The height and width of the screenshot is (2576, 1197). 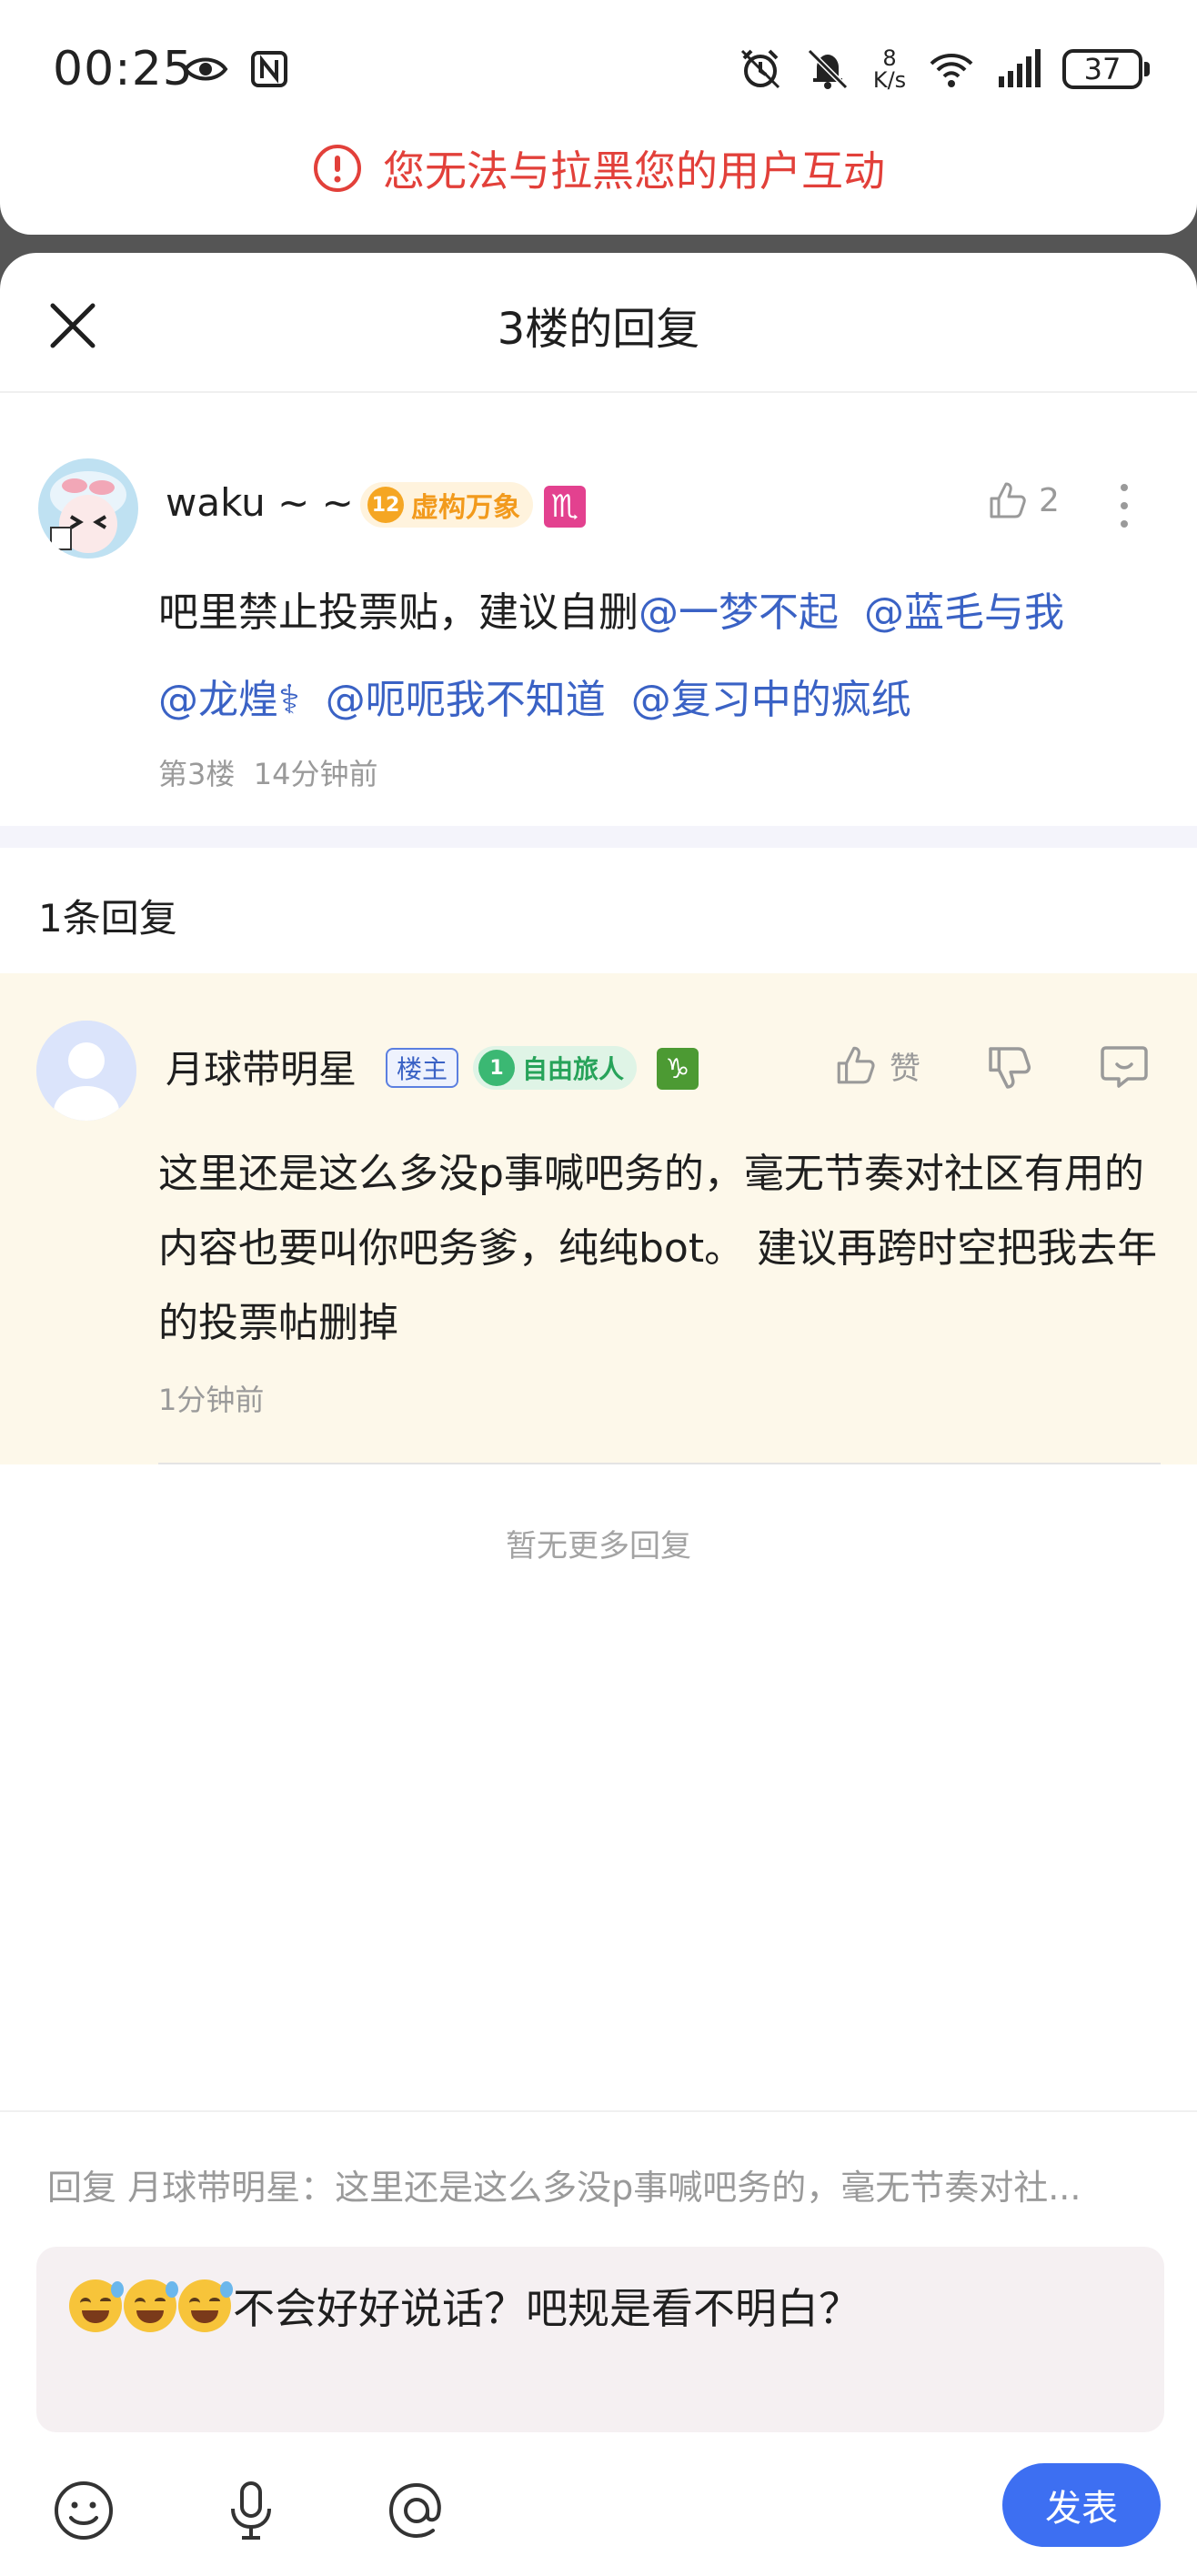 What do you see at coordinates (315, 774) in the screenshot?
I see `post-time: 14分钟前` at bounding box center [315, 774].